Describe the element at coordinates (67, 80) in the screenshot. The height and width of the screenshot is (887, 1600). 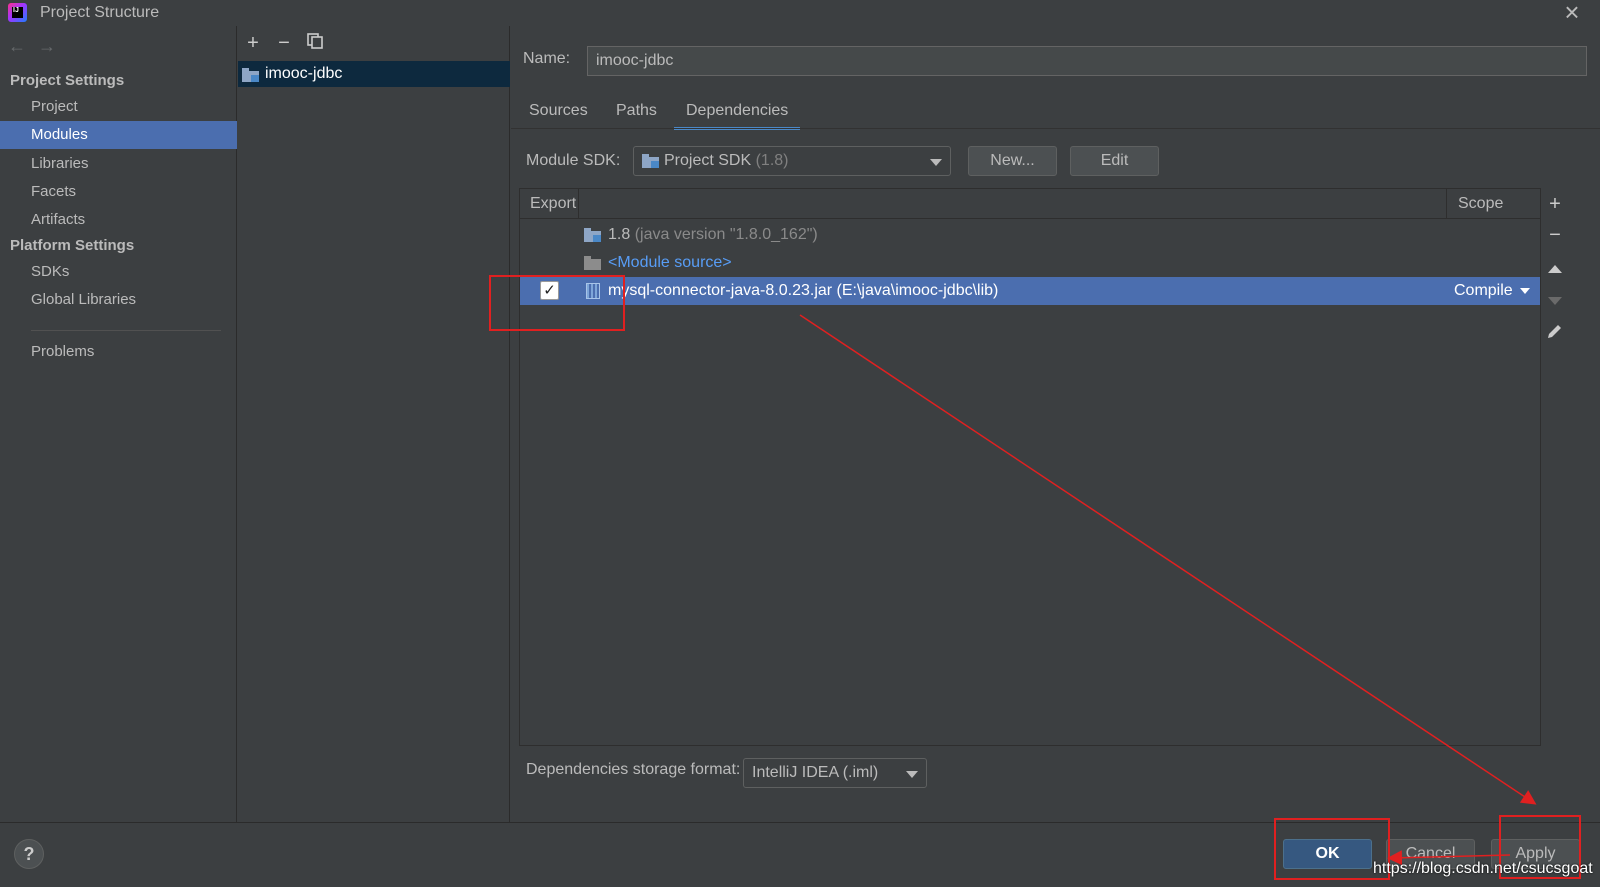
I see `project-settings-header: Project Settings` at that location.